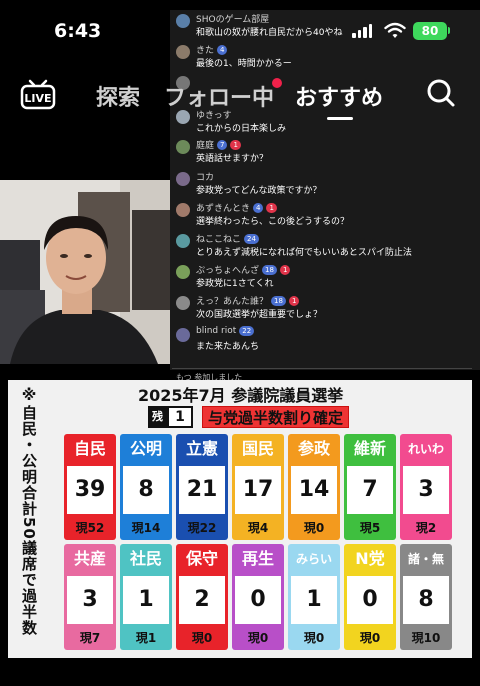 Image resolution: width=480 pixels, height=686 pixels. I want to click on party-current-seats: 現14, so click(146, 528).